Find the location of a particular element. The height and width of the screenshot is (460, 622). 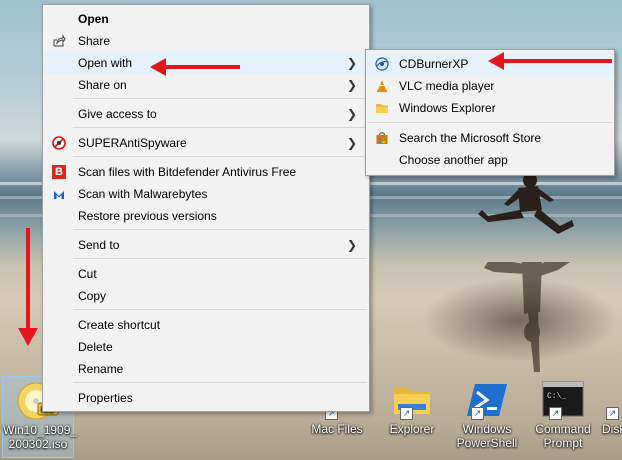

menu-item-rename: Rename is located at coordinates (206, 369).